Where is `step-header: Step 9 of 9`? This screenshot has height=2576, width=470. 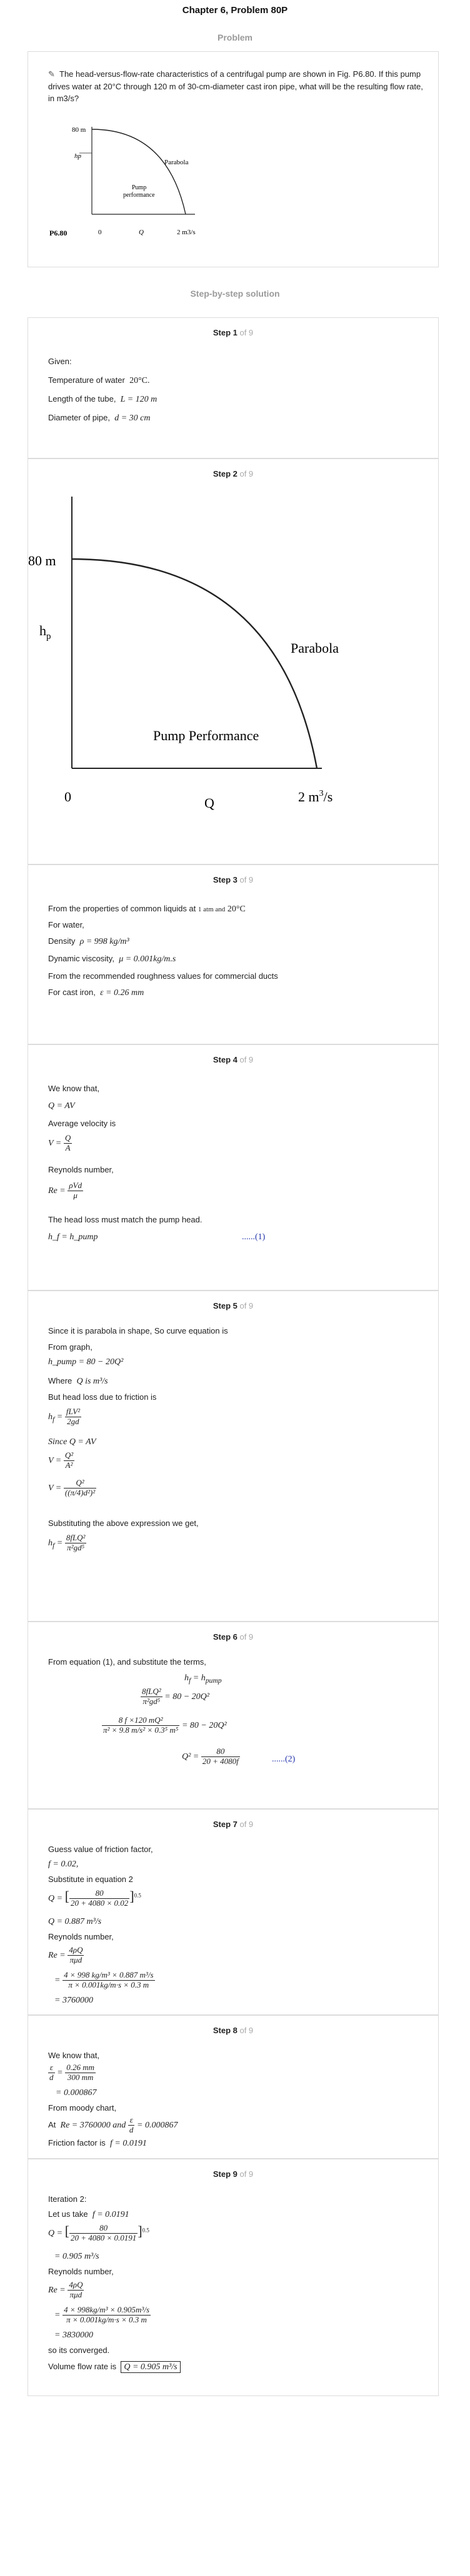 step-header: Step 9 of 9 is located at coordinates (233, 2174).